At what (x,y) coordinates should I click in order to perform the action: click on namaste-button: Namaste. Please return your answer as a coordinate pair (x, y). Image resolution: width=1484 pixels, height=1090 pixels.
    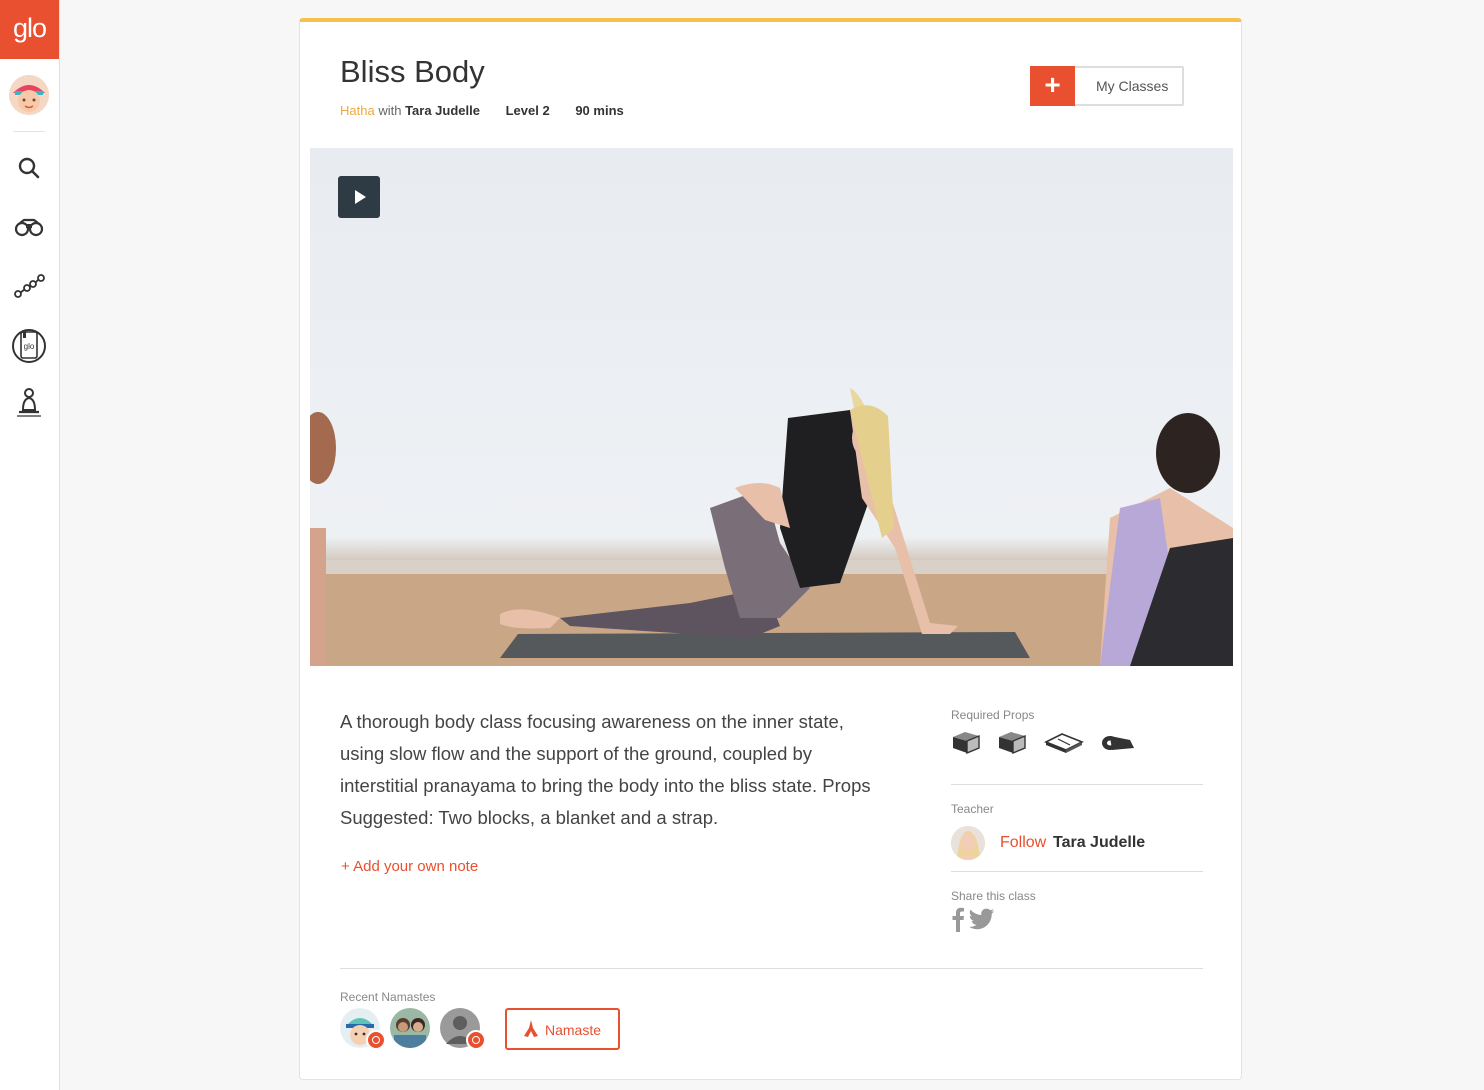
    Looking at the image, I should click on (562, 1029).